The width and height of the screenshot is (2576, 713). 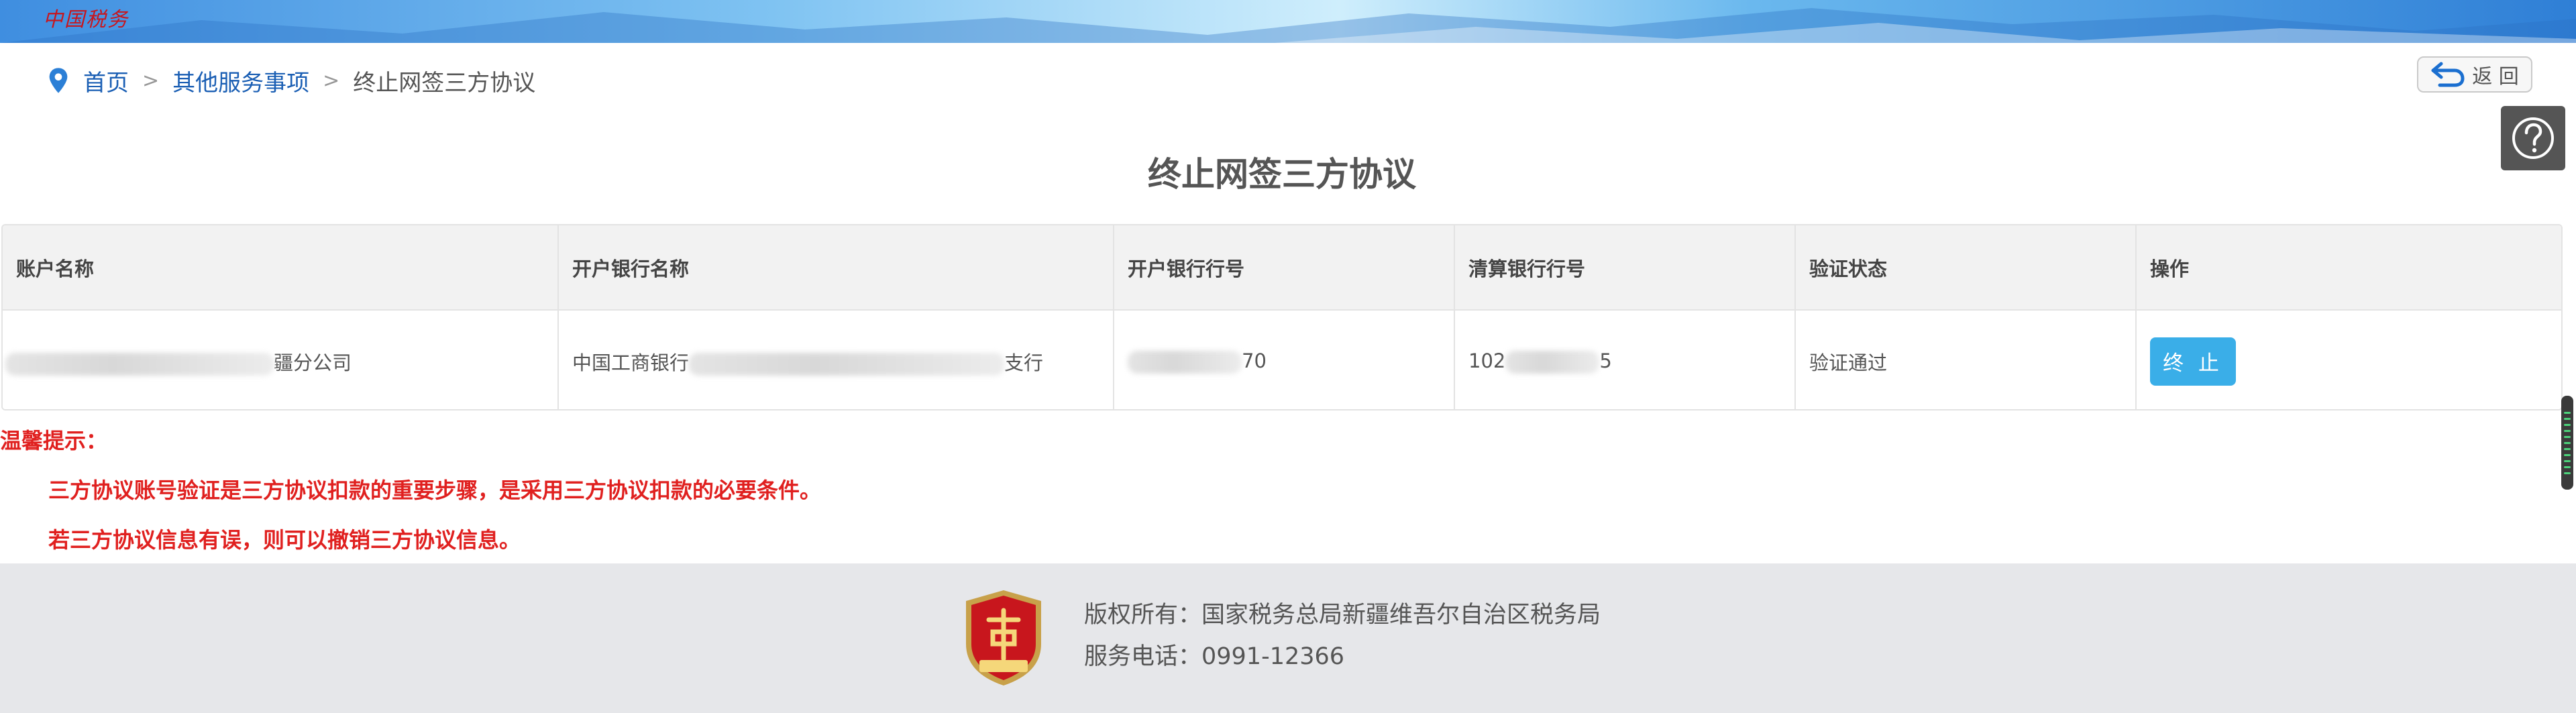 I want to click on account-name-suffix: 疆分公司, so click(x=313, y=362).